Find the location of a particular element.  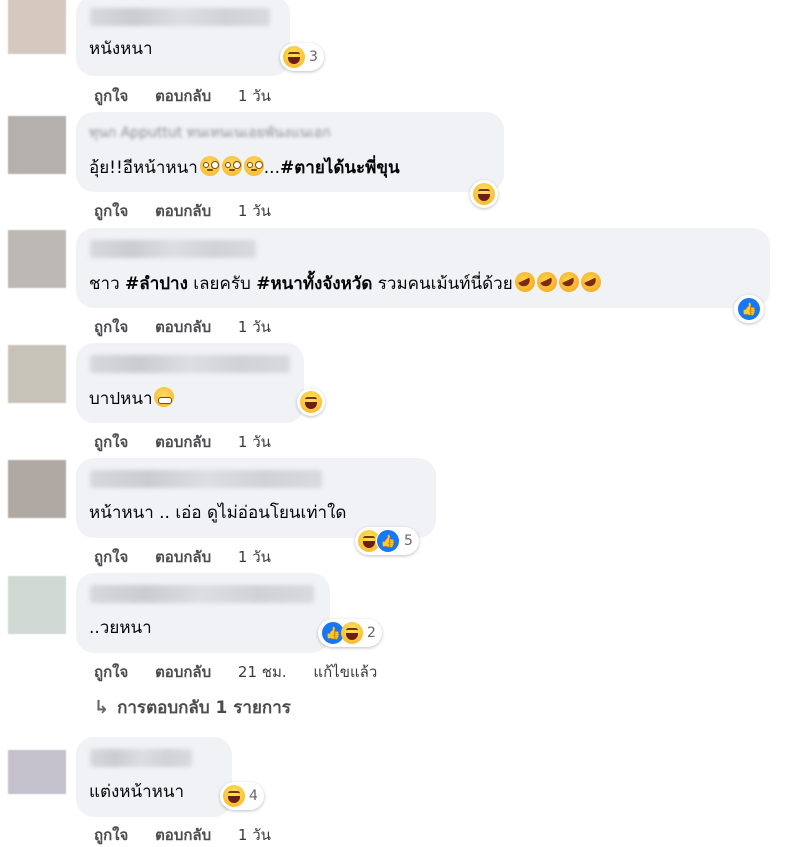

reaction-summary: 4 is located at coordinates (242, 796).